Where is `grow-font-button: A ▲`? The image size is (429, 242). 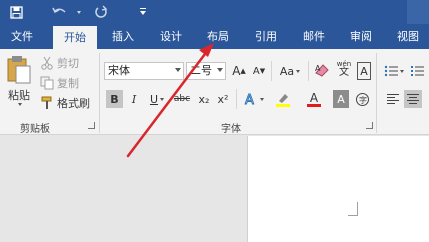 grow-font-button: A ▲ is located at coordinates (239, 71).